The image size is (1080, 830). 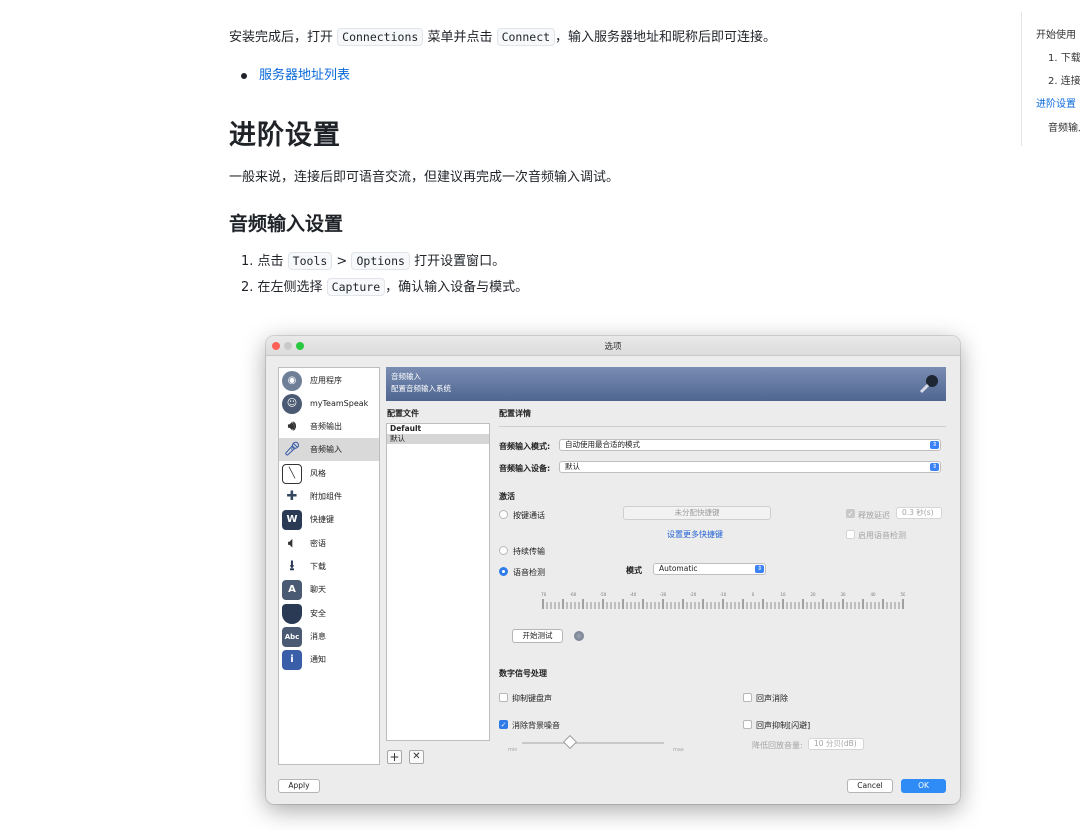 I want to click on server-list-item: 服务器地址列表, so click(x=295, y=76).